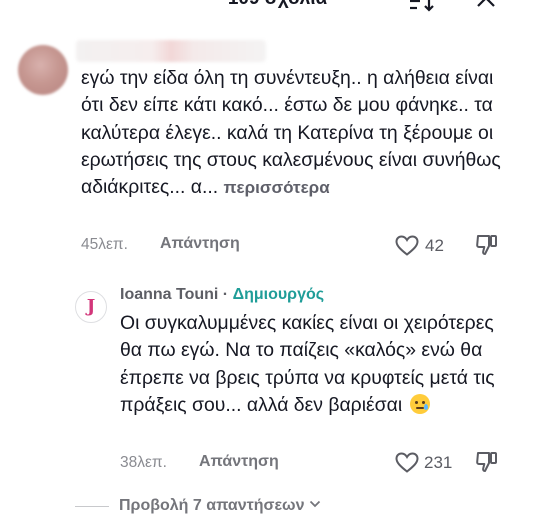 Image resolution: width=555 pixels, height=526 pixels. Describe the element at coordinates (277, 187) in the screenshot. I see `see-more-link: περισσότερα` at that location.